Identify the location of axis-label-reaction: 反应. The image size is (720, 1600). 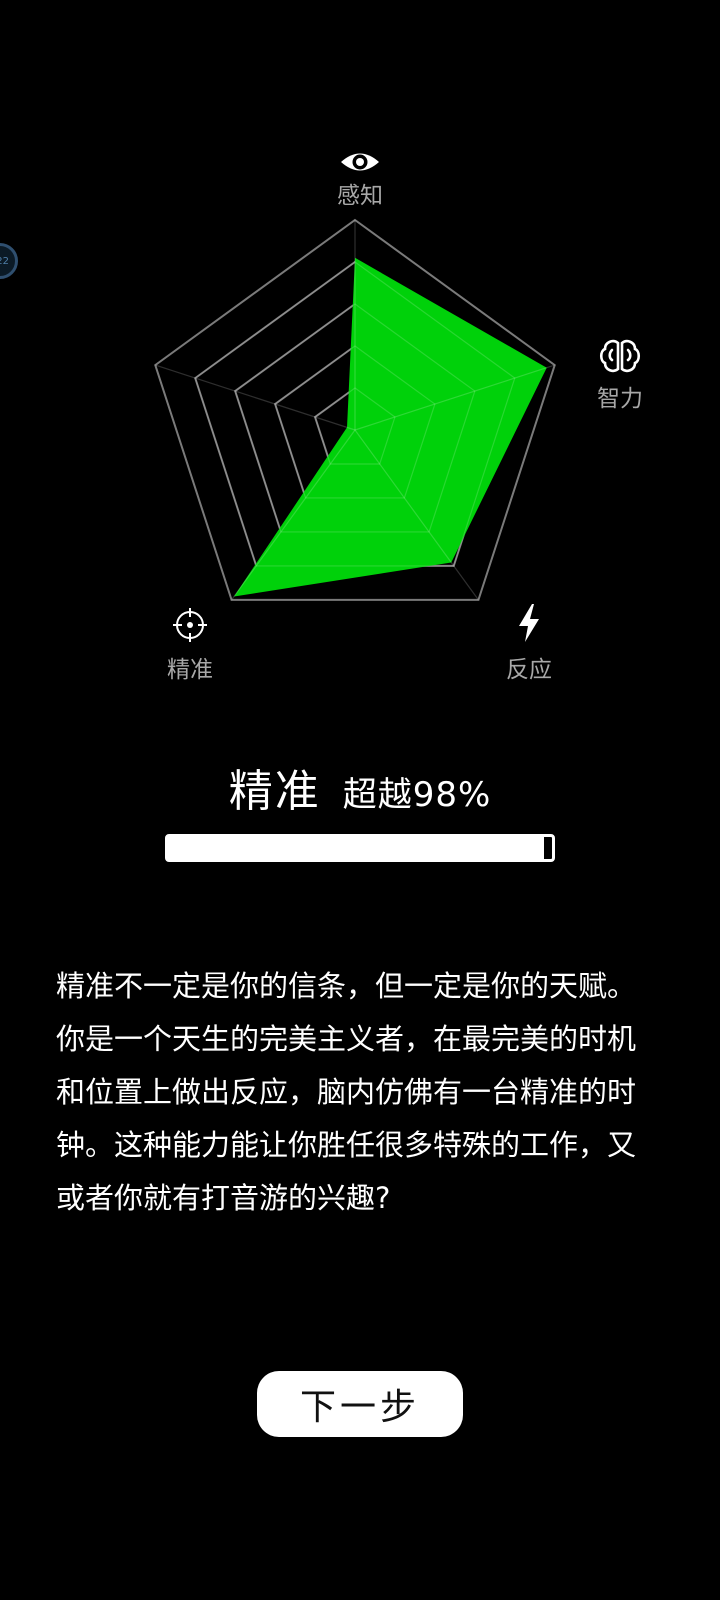
(529, 670).